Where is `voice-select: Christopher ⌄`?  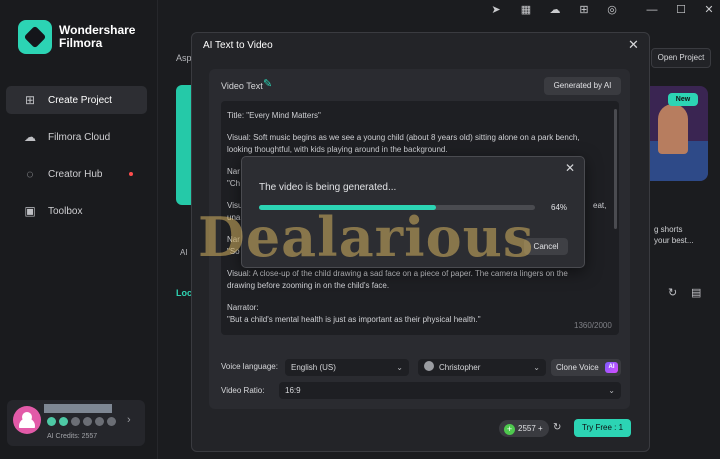
voice-select: Christopher ⌄ is located at coordinates (482, 367).